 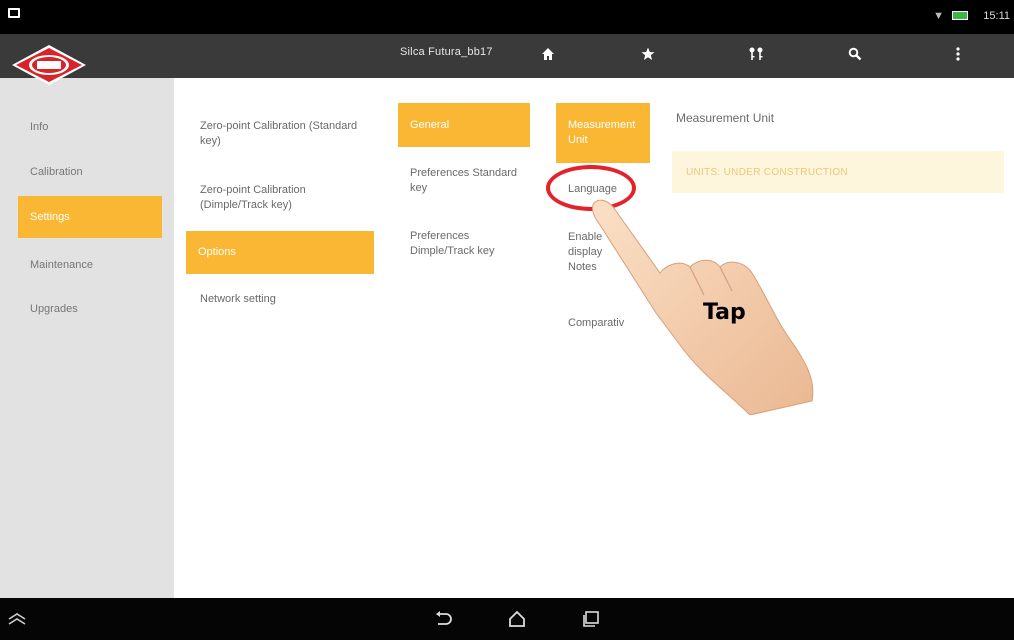 I want to click on notification-icon, so click(x=14, y=13).